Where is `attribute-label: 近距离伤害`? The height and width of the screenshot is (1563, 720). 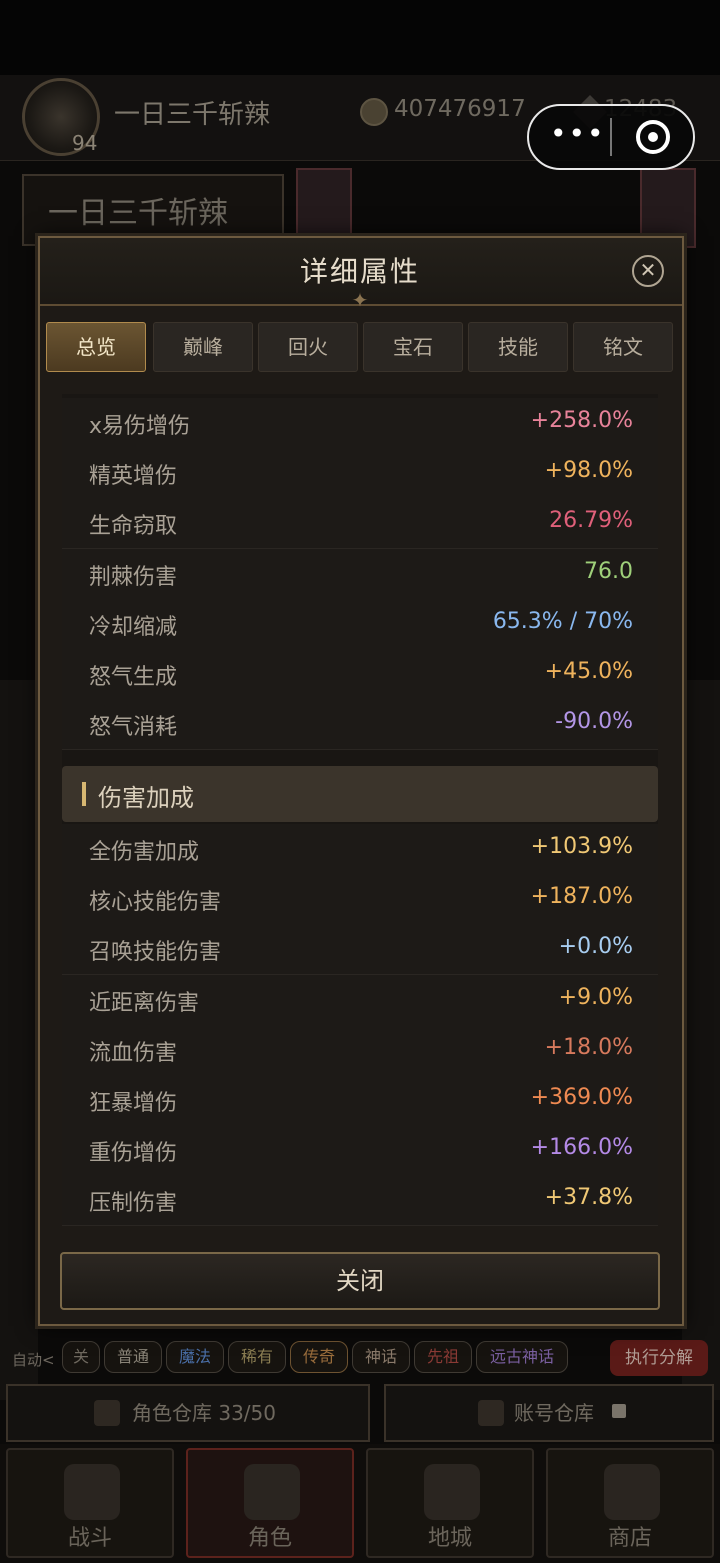
attribute-label: 近距离伤害 is located at coordinates (144, 1003).